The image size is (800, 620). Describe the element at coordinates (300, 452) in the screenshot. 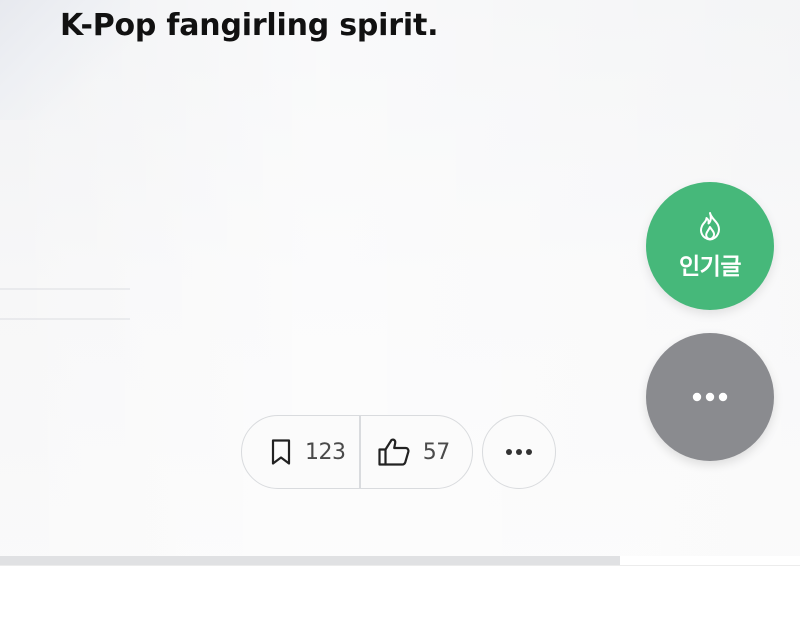

I see `bookmark-button: 123` at that location.